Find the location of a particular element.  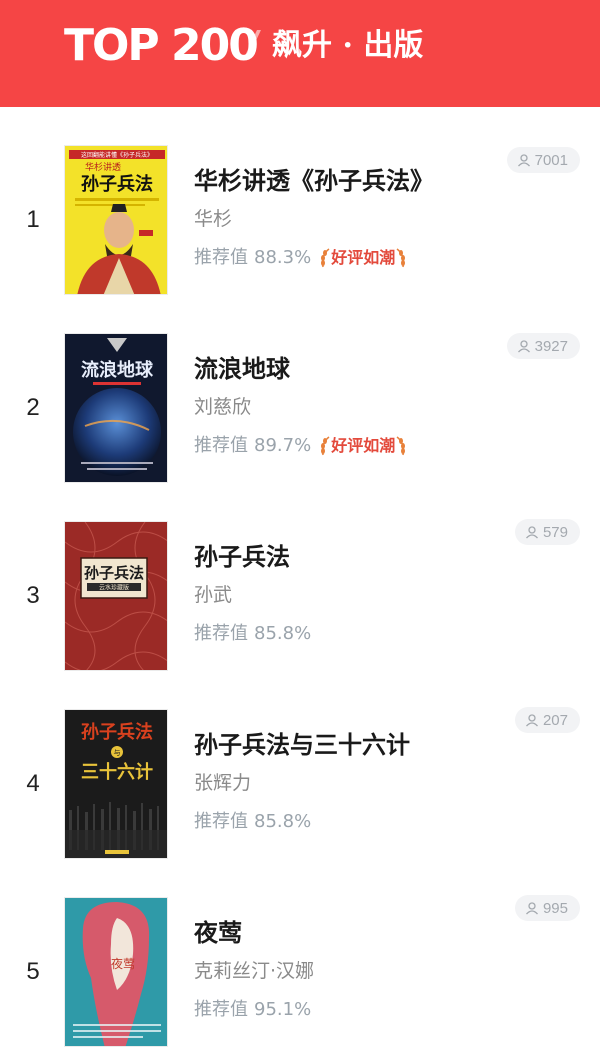

book-cover: 孙子兵法 云水珍藏版 is located at coordinates (116, 596).